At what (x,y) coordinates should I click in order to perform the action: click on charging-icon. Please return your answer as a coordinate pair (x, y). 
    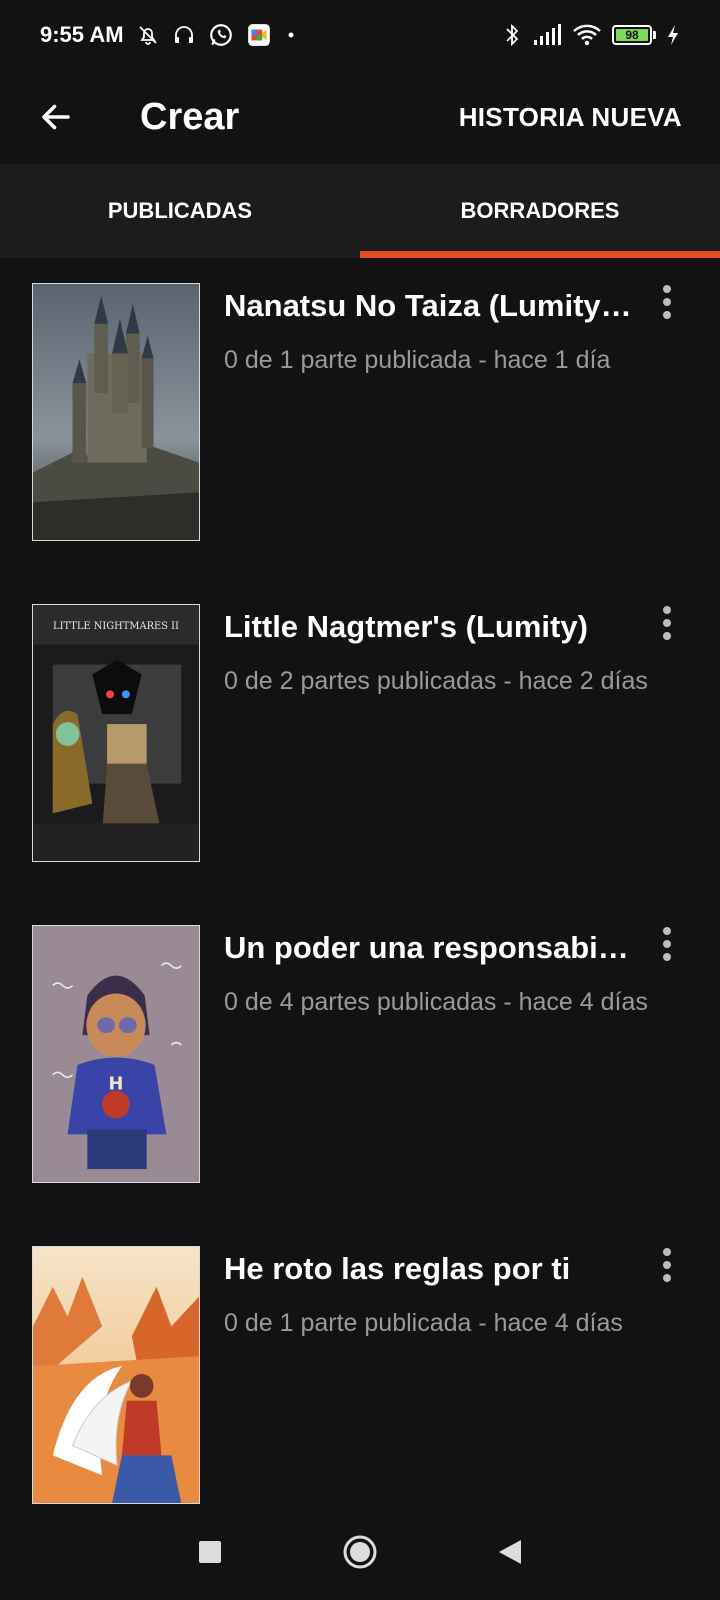
    Looking at the image, I should click on (673, 35).